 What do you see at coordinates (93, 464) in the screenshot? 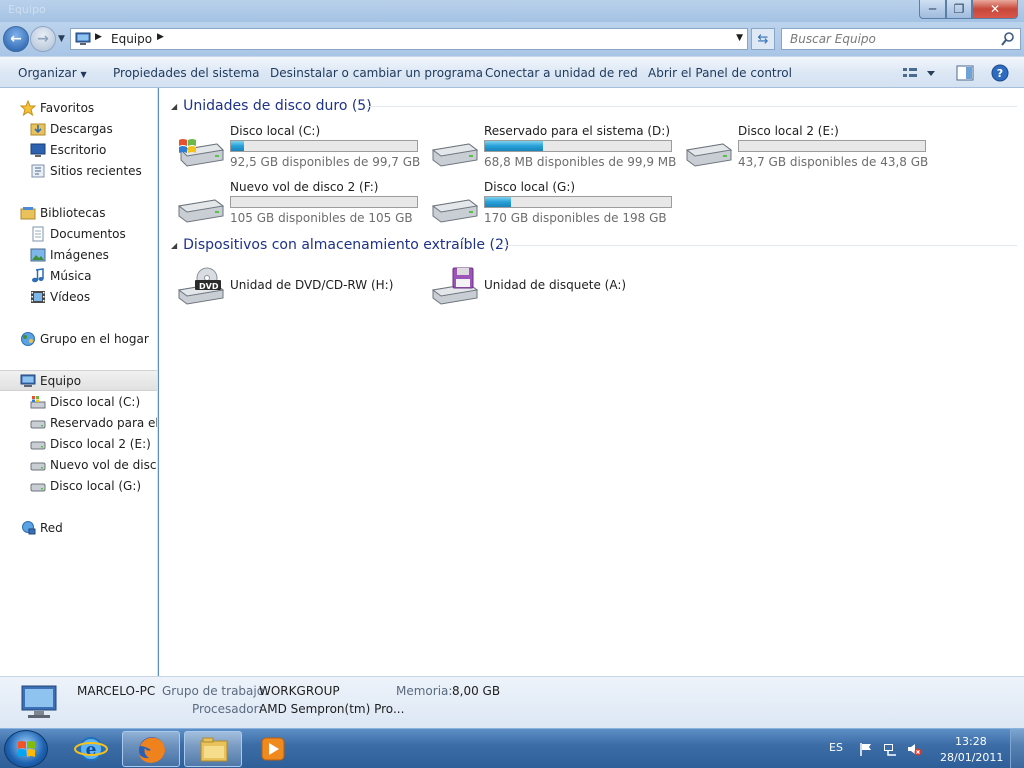
I see `sidebar-item-disco-f: Nuevo vol de disco 2 (F:)` at bounding box center [93, 464].